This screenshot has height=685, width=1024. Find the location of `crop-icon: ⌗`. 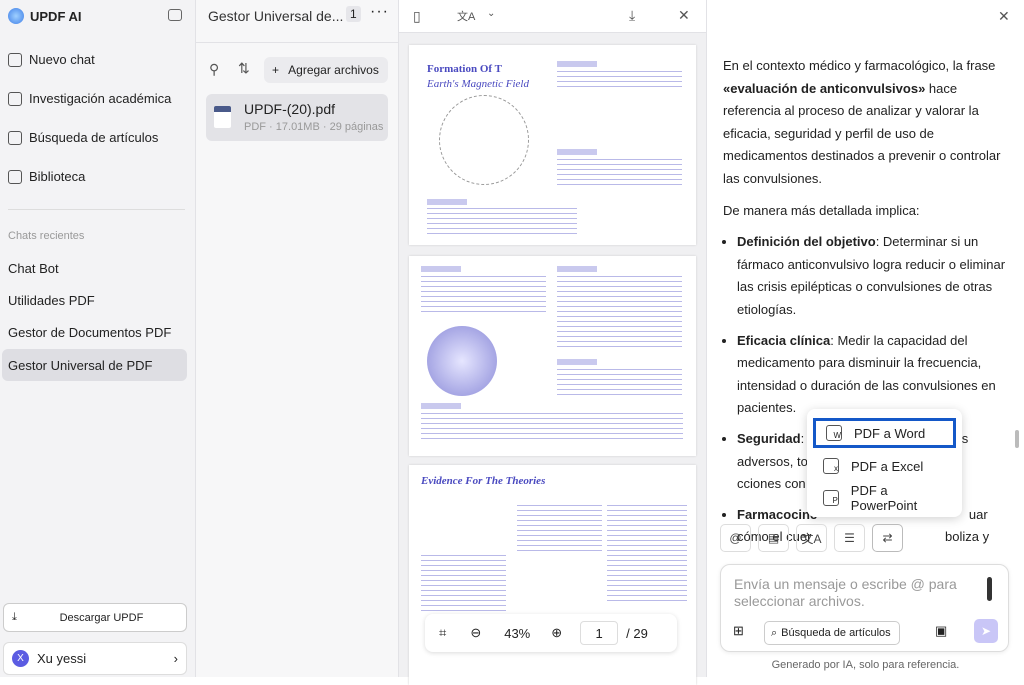

crop-icon: ⌗ is located at coordinates (442, 633).